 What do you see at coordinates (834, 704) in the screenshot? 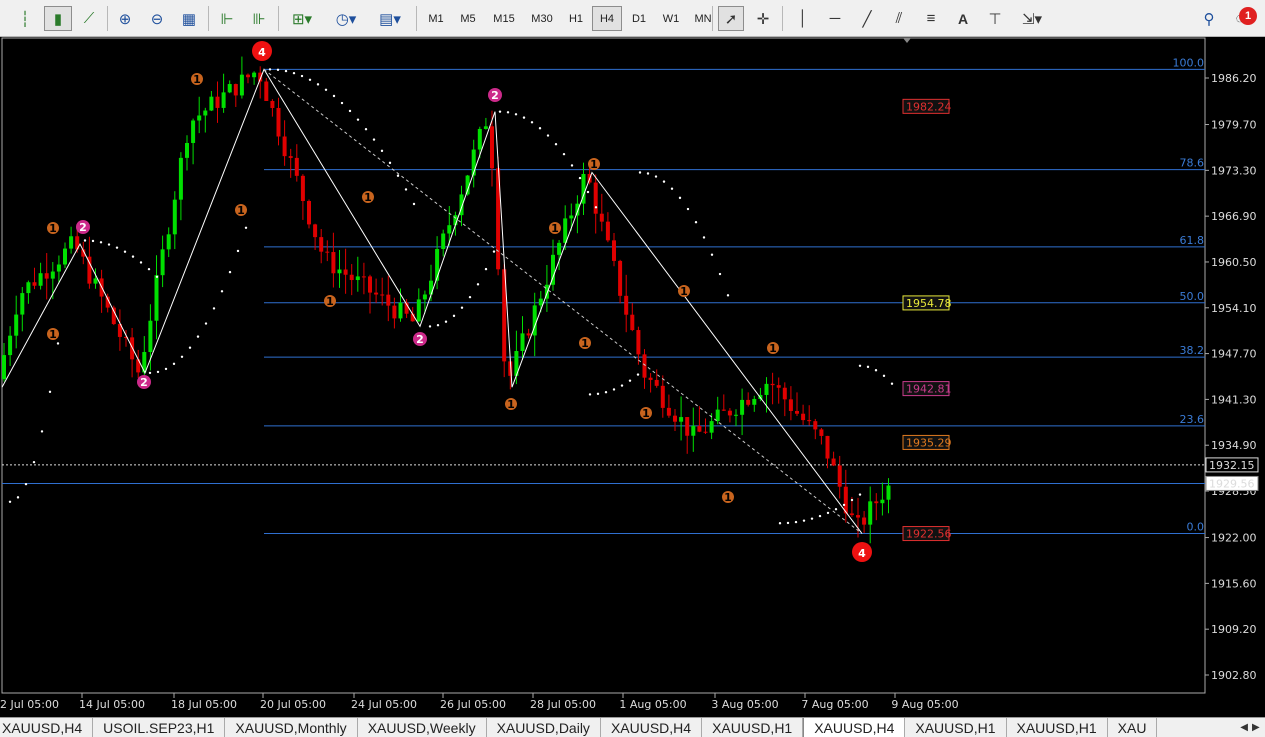
I see `time-tick-label: 7 Aug 05:00` at bounding box center [834, 704].